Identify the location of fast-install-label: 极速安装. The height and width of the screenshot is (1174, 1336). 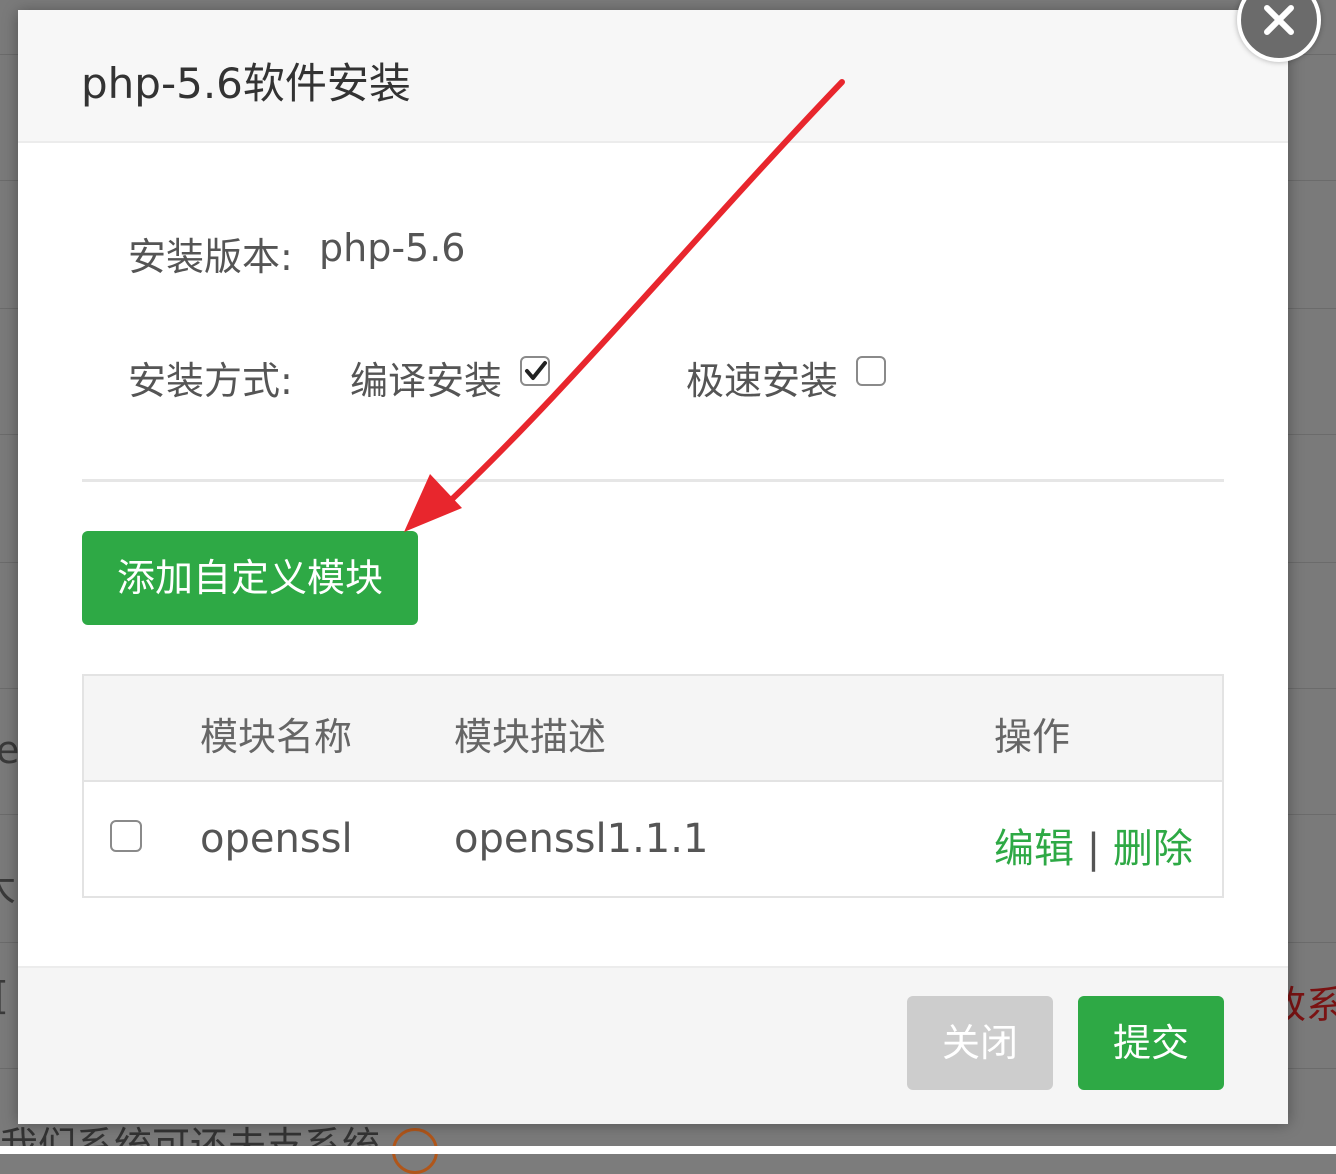
(762, 381).